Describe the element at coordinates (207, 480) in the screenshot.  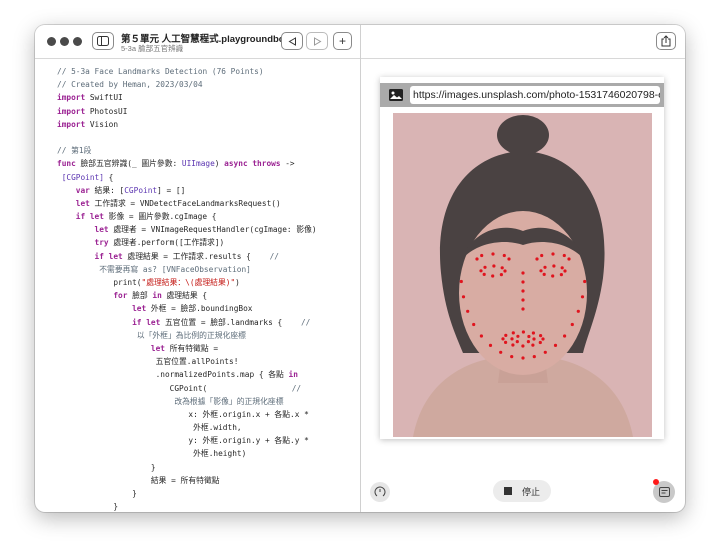
I see `code-line: 結果 = 所有特徵點` at that location.